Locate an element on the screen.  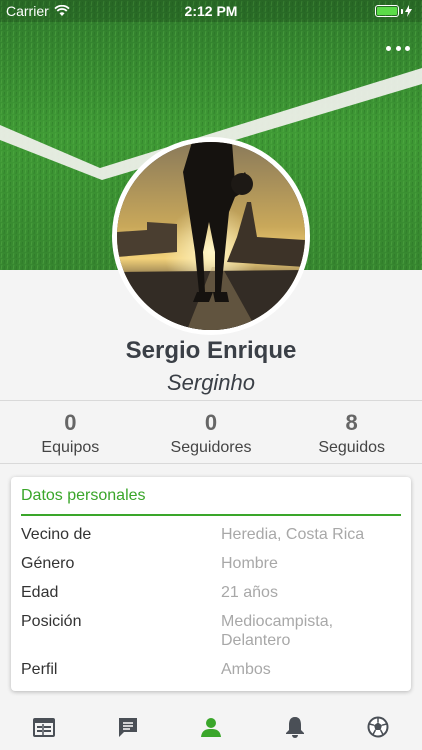
bell-icon is located at coordinates (294, 727).